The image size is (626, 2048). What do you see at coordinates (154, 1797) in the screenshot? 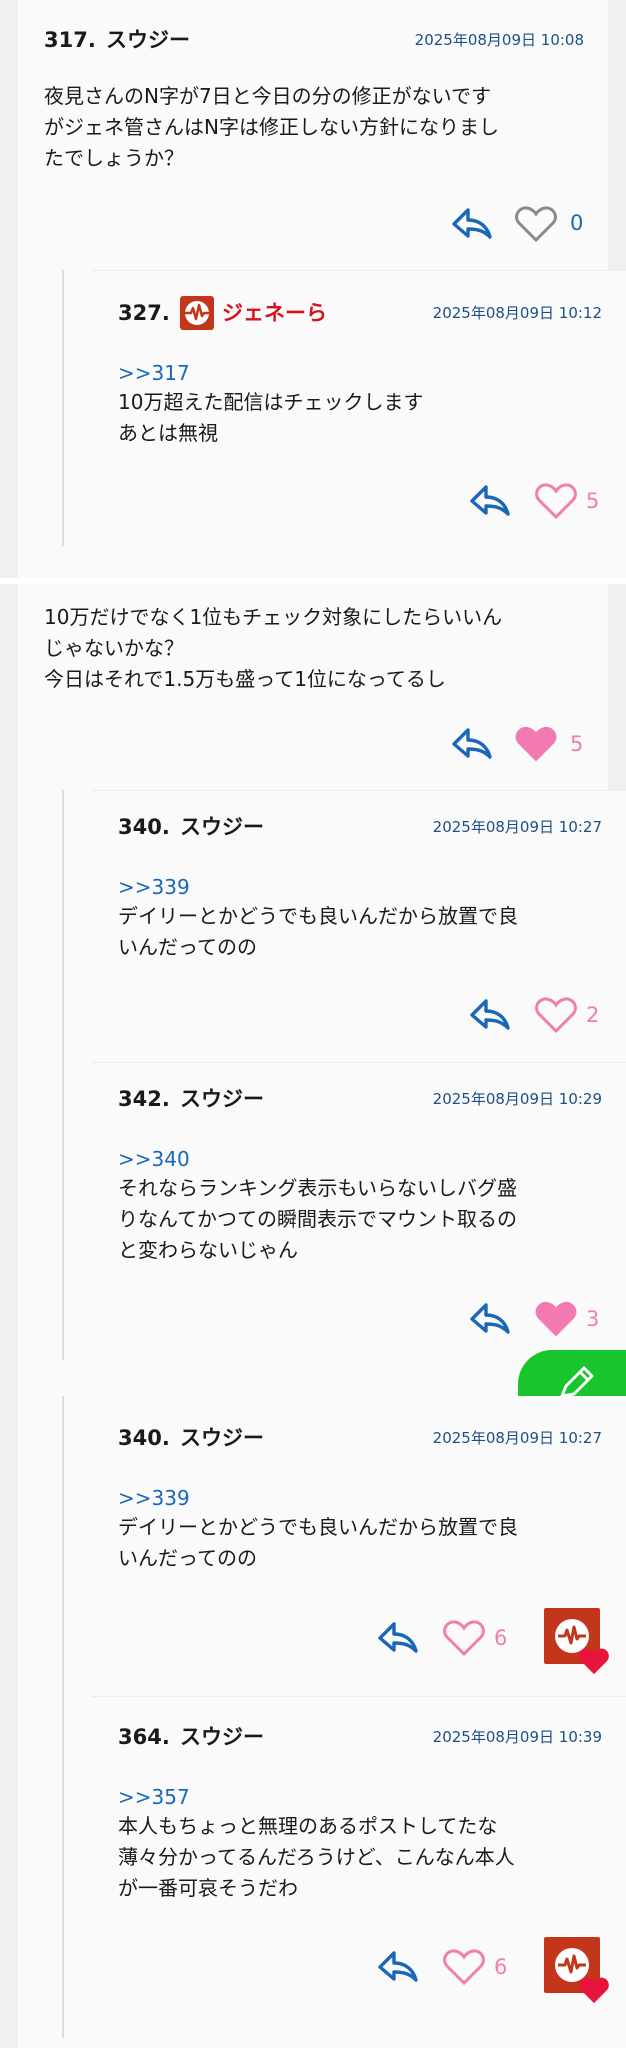
I see `reply-reference-link: >>357` at bounding box center [154, 1797].